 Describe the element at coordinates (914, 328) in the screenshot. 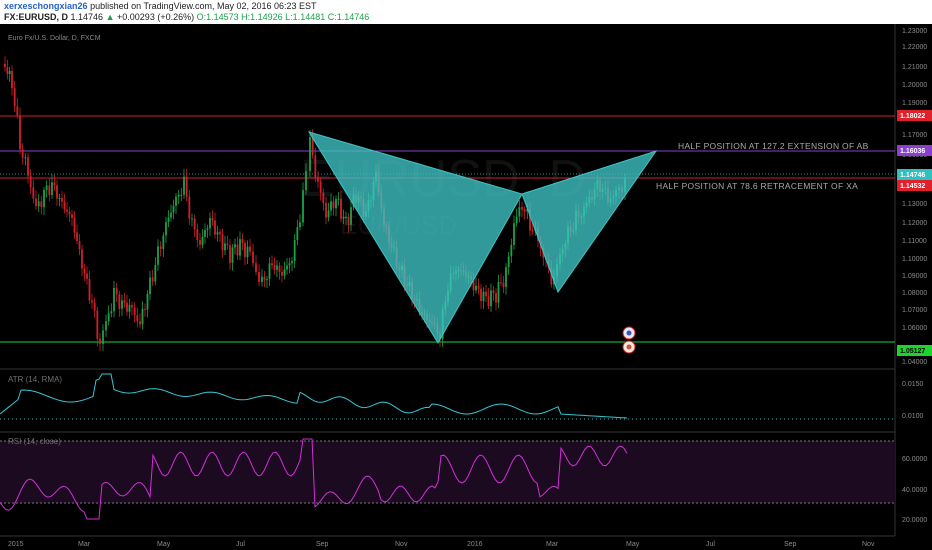

I see `price-tick: 1.06000` at that location.